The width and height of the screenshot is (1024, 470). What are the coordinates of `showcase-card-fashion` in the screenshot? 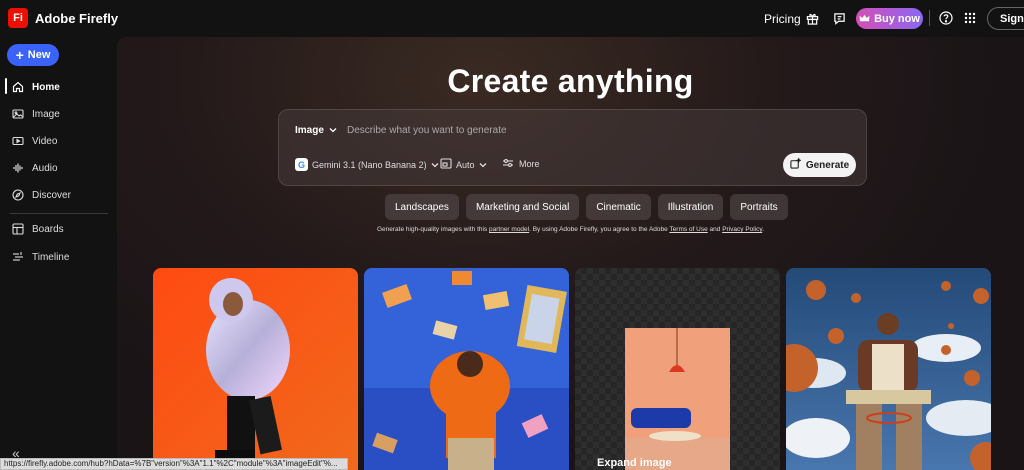 It's located at (255, 369).